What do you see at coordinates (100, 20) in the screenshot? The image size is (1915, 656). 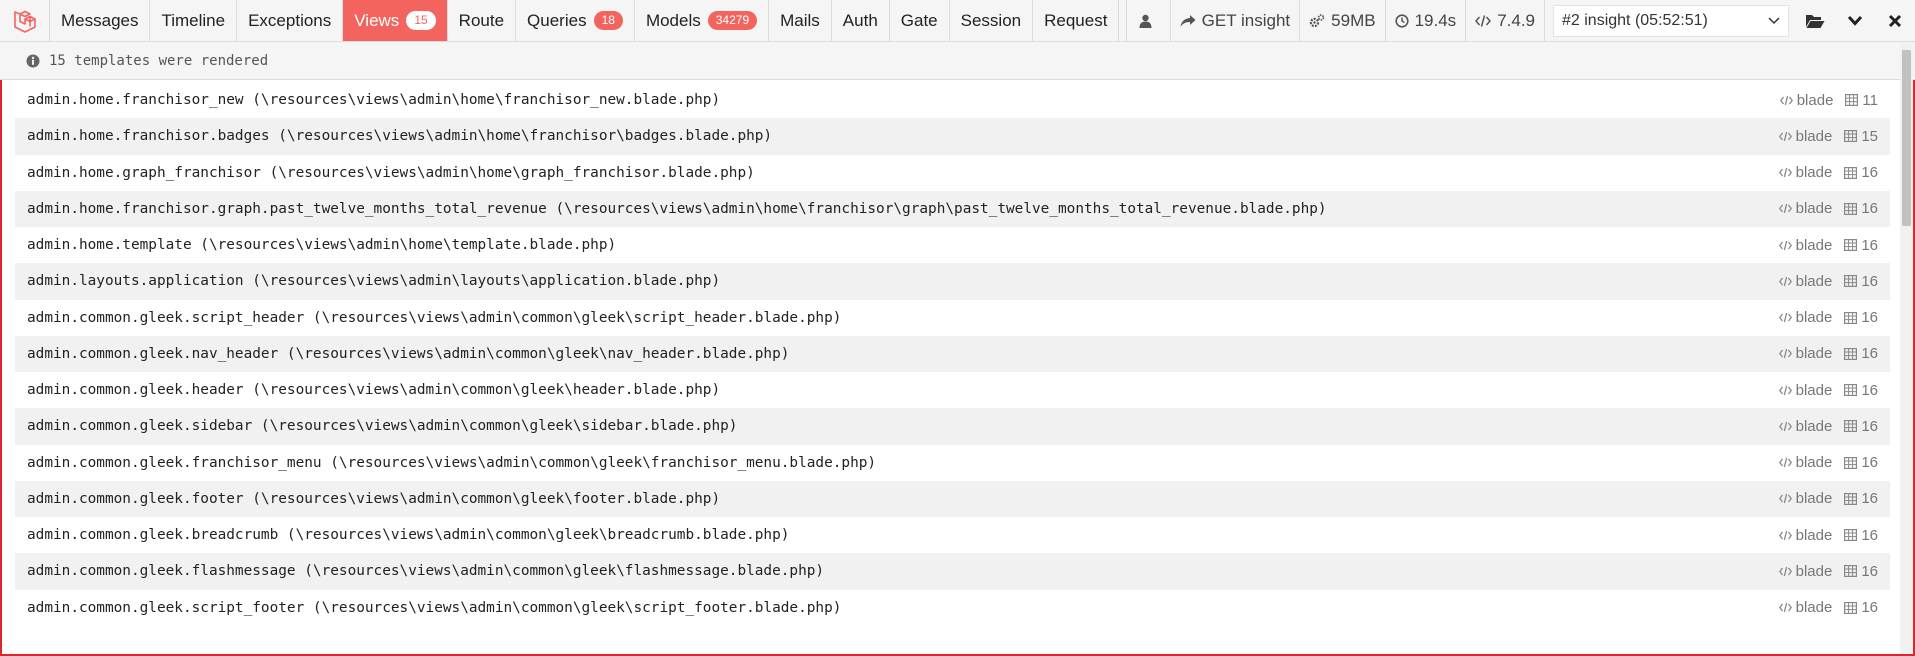 I see `tab-messages: Messages` at bounding box center [100, 20].